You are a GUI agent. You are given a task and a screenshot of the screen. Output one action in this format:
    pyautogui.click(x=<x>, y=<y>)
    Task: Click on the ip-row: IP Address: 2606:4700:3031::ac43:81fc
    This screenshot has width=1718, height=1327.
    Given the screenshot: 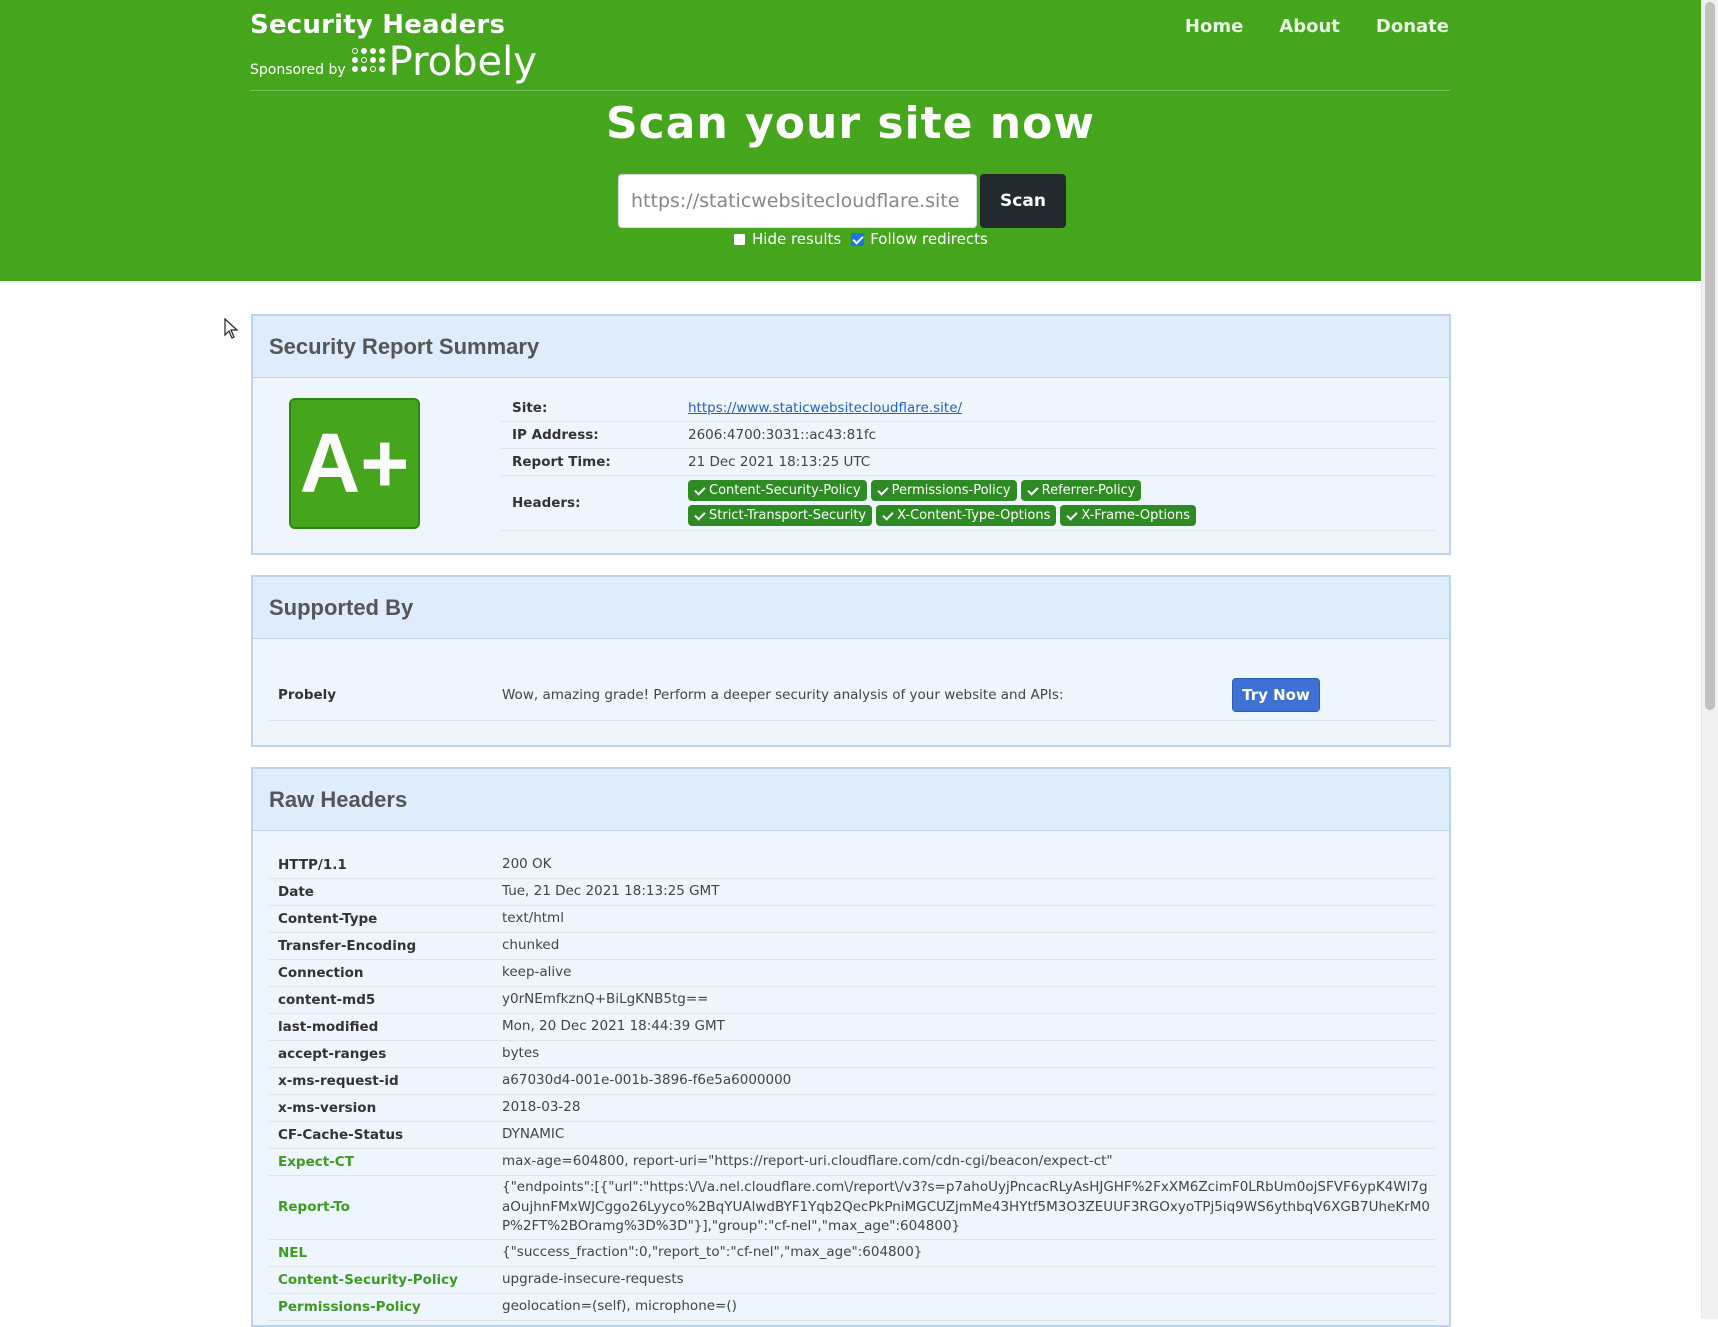 What is the action you would take?
    pyautogui.click(x=968, y=435)
    